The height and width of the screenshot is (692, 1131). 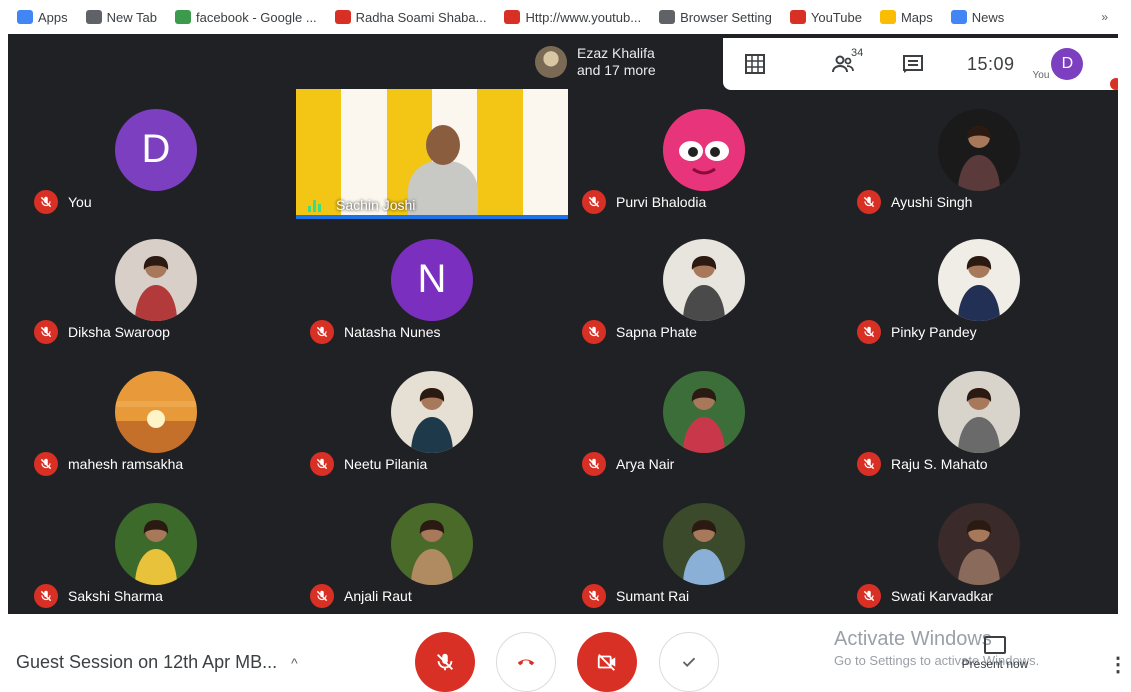 I want to click on leave-call-button, so click(x=526, y=662).